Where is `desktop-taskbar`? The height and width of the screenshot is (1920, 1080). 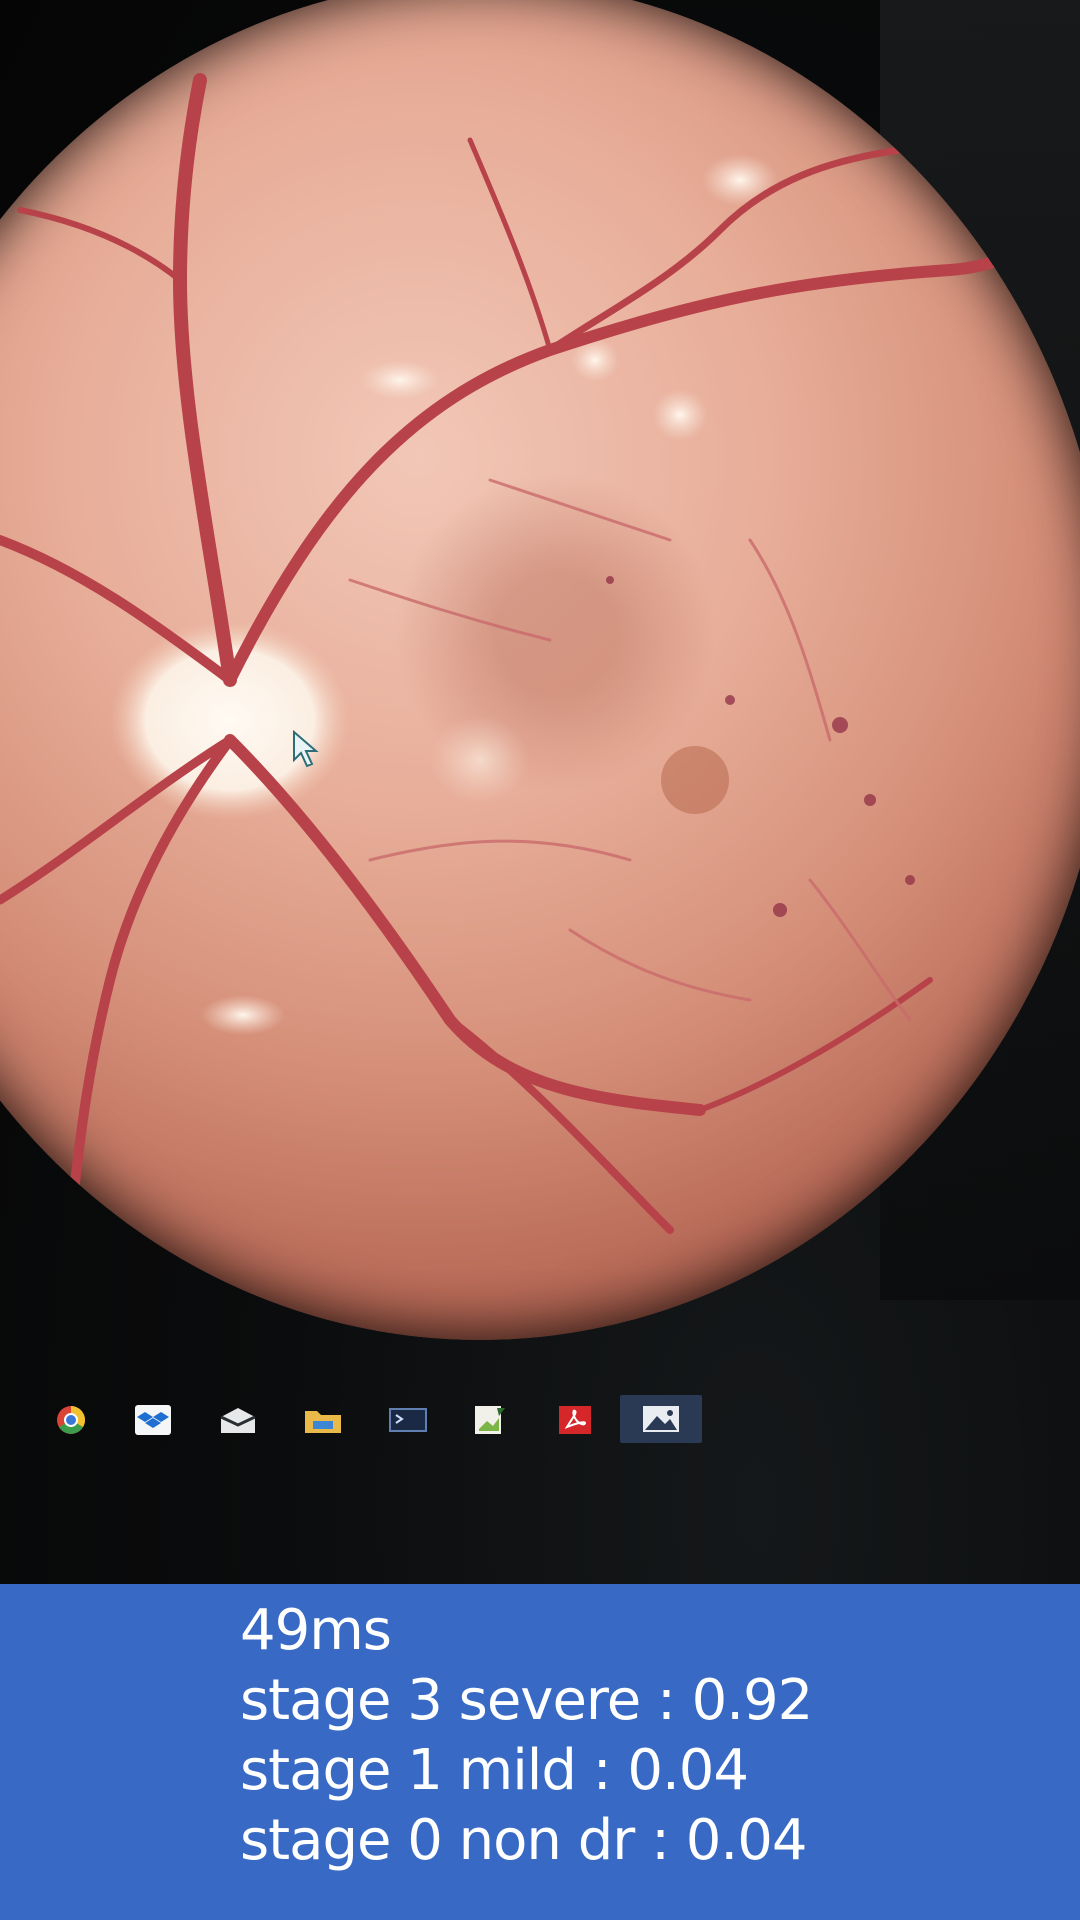 desktop-taskbar is located at coordinates (540, 1420).